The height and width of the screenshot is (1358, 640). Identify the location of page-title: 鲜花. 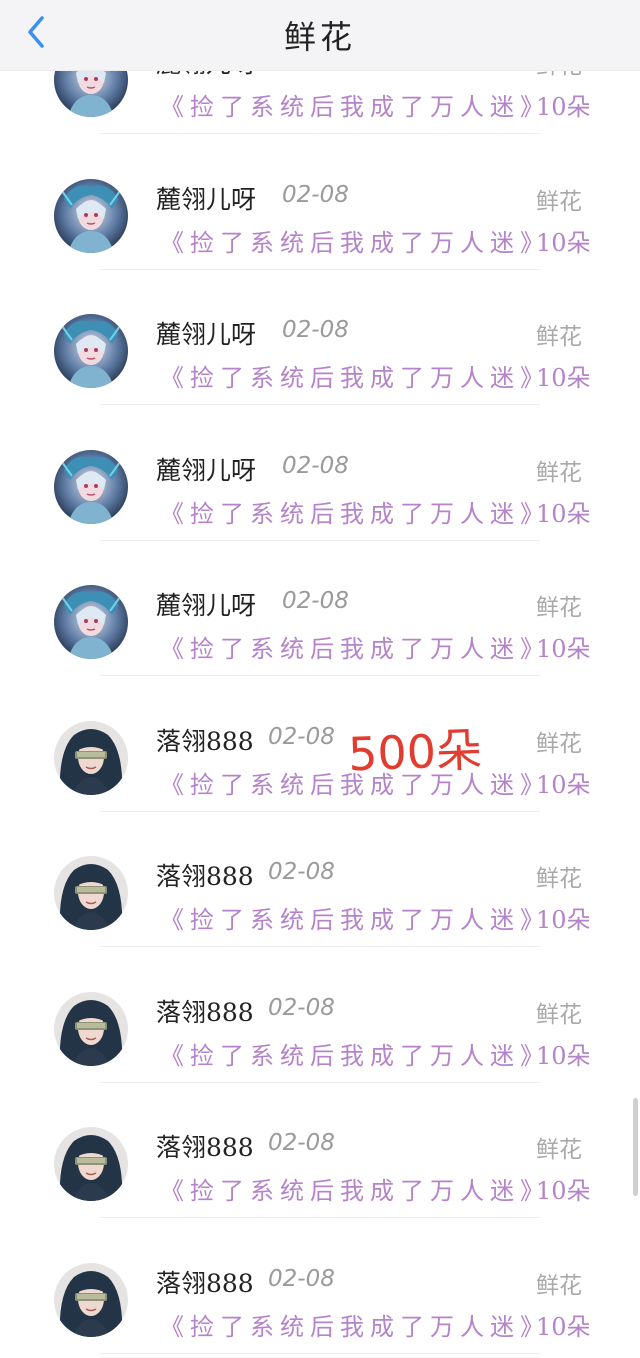
(319, 37).